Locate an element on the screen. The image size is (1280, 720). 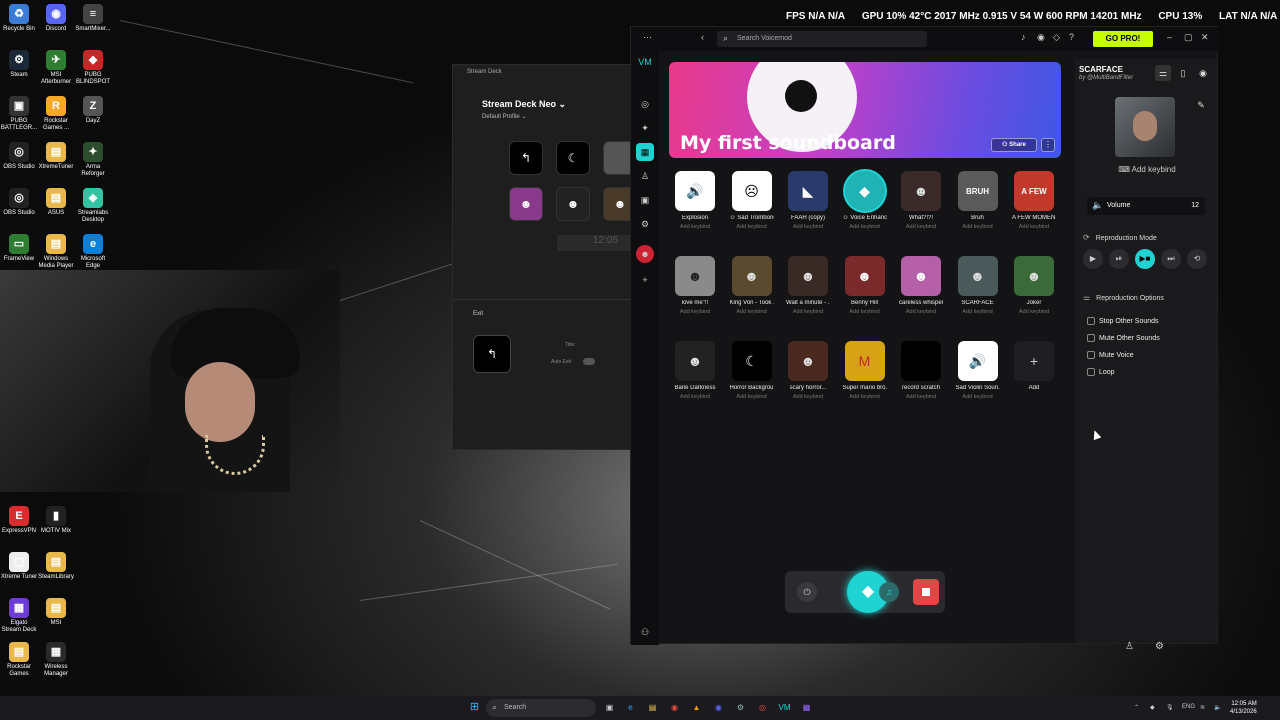
sound-tile: ☻ careless whisper Add keybind is located at coordinates (921, 285).